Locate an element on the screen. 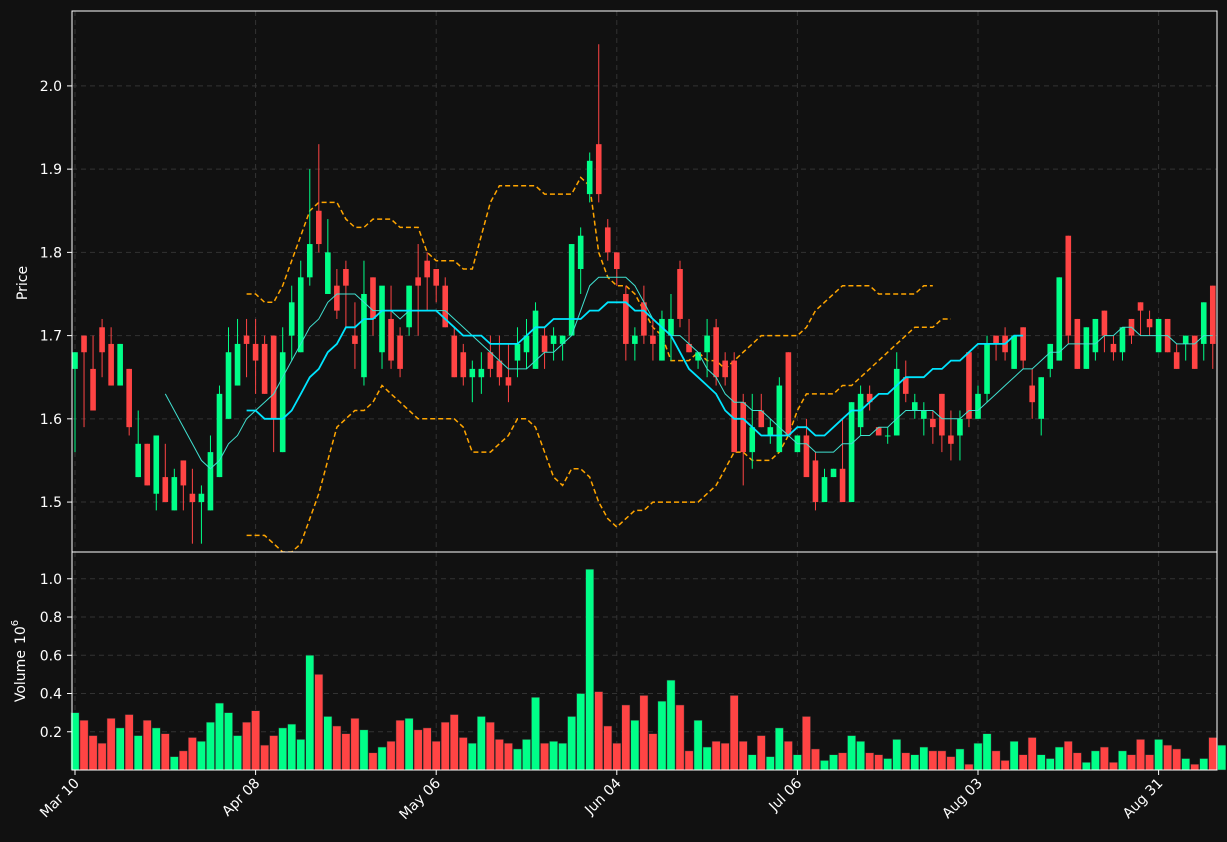 The image size is (1227, 842). price-axis-label: Price is located at coordinates (23, 283).